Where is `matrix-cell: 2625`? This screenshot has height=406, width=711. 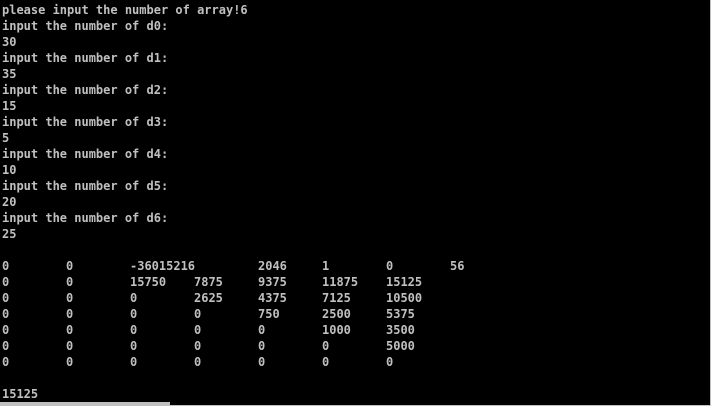
matrix-cell: 2625 is located at coordinates (208, 298).